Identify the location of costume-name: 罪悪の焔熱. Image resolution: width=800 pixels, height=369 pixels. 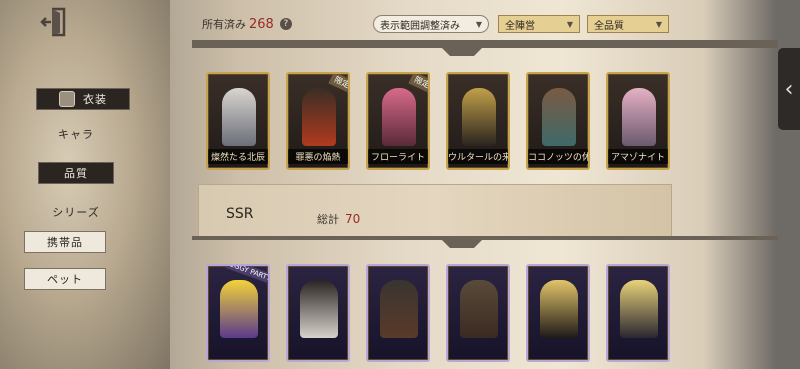
(318, 156).